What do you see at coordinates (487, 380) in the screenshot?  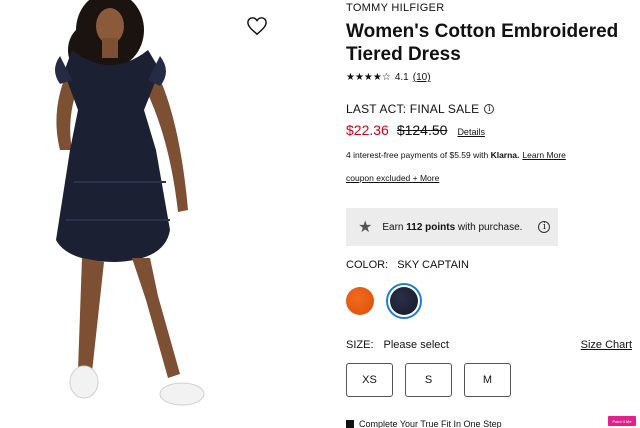 I see `size-button-m: M` at bounding box center [487, 380].